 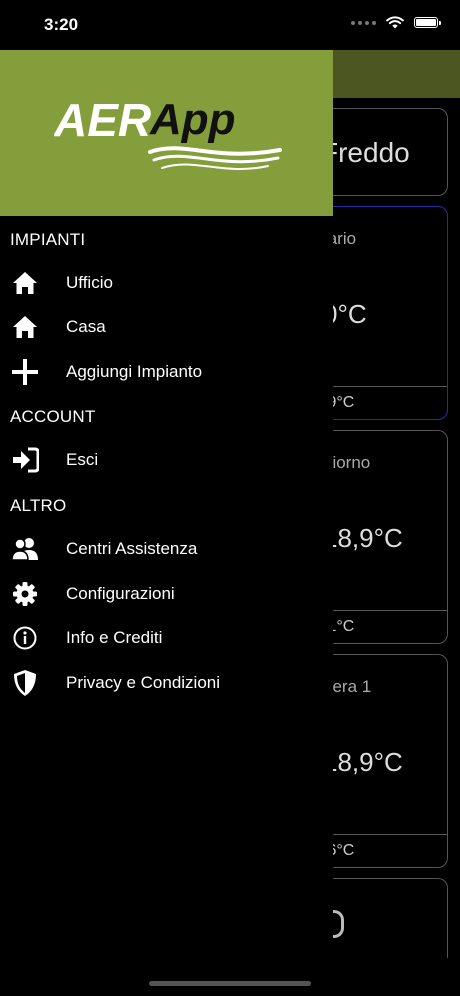 I want to click on menu-item-configurazioni: Configurazioni, so click(x=166, y=594).